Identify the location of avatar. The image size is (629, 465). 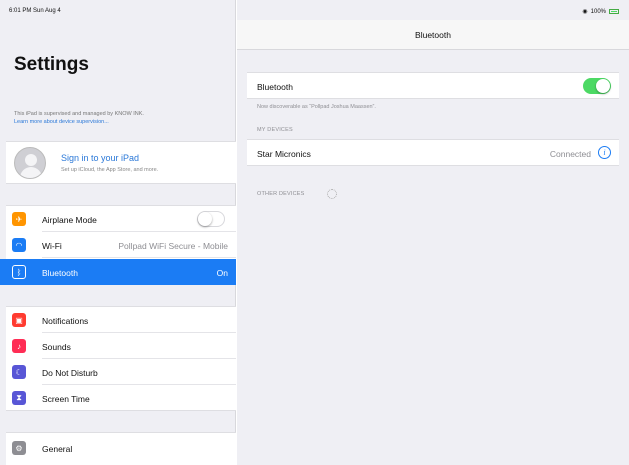
(30, 163).